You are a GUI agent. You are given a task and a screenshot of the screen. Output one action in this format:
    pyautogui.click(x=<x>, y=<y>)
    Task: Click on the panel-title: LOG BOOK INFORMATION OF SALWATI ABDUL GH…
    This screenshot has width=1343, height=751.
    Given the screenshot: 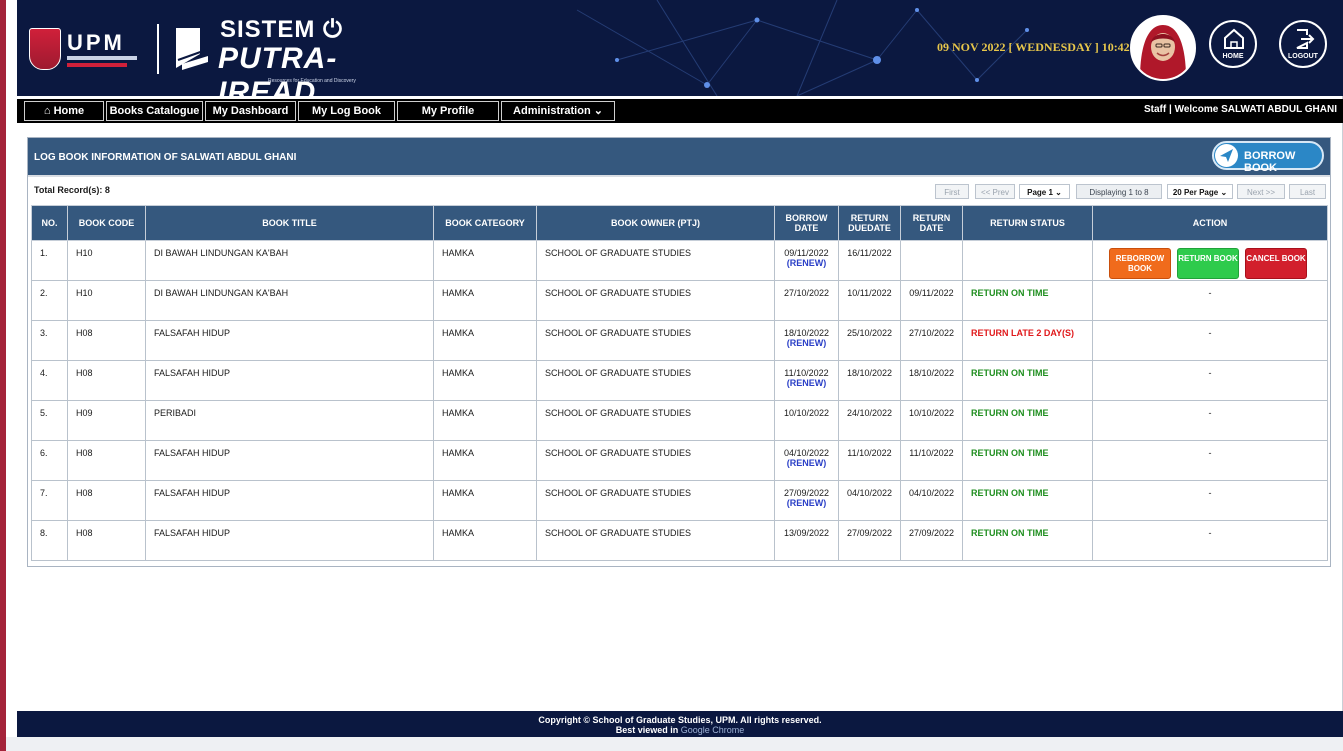 What is the action you would take?
    pyautogui.click(x=165, y=157)
    